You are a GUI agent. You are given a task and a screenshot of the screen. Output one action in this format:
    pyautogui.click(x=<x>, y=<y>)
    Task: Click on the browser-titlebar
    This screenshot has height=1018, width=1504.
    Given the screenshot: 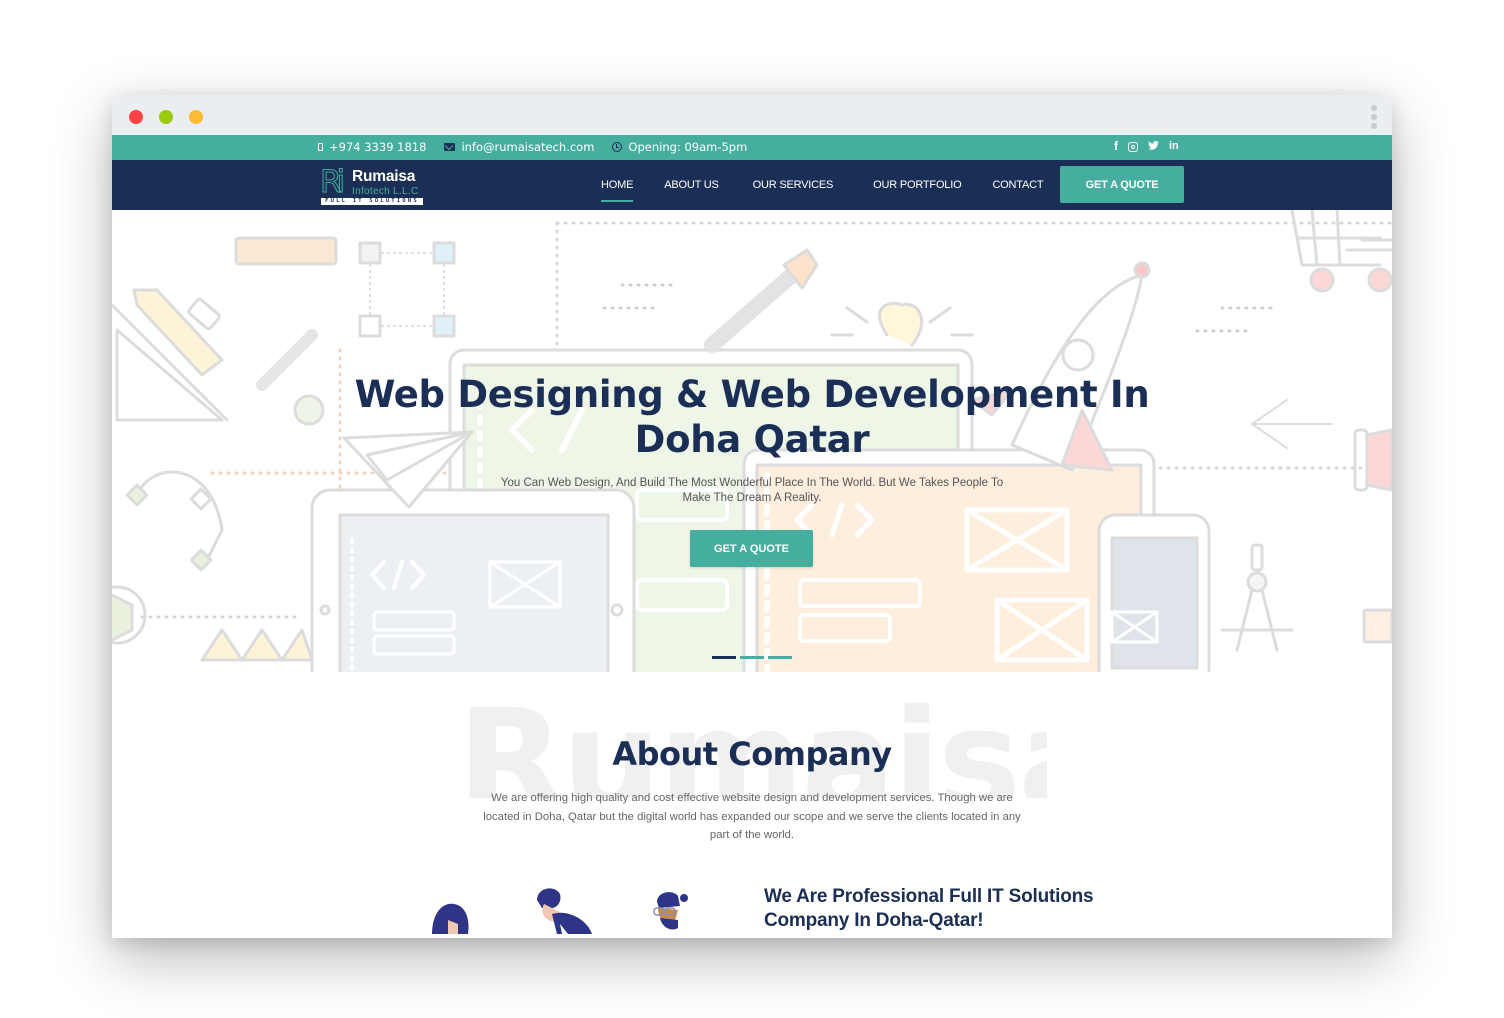 What is the action you would take?
    pyautogui.click(x=752, y=115)
    